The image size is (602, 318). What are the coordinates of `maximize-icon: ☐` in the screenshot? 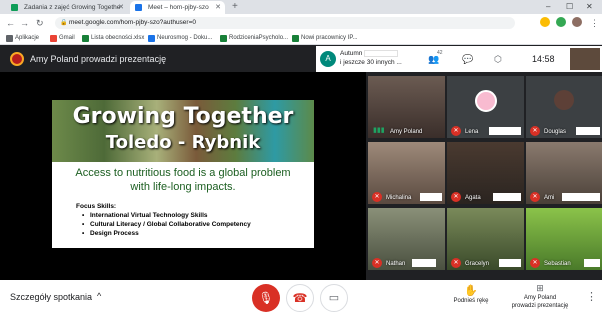 It's located at (569, 7).